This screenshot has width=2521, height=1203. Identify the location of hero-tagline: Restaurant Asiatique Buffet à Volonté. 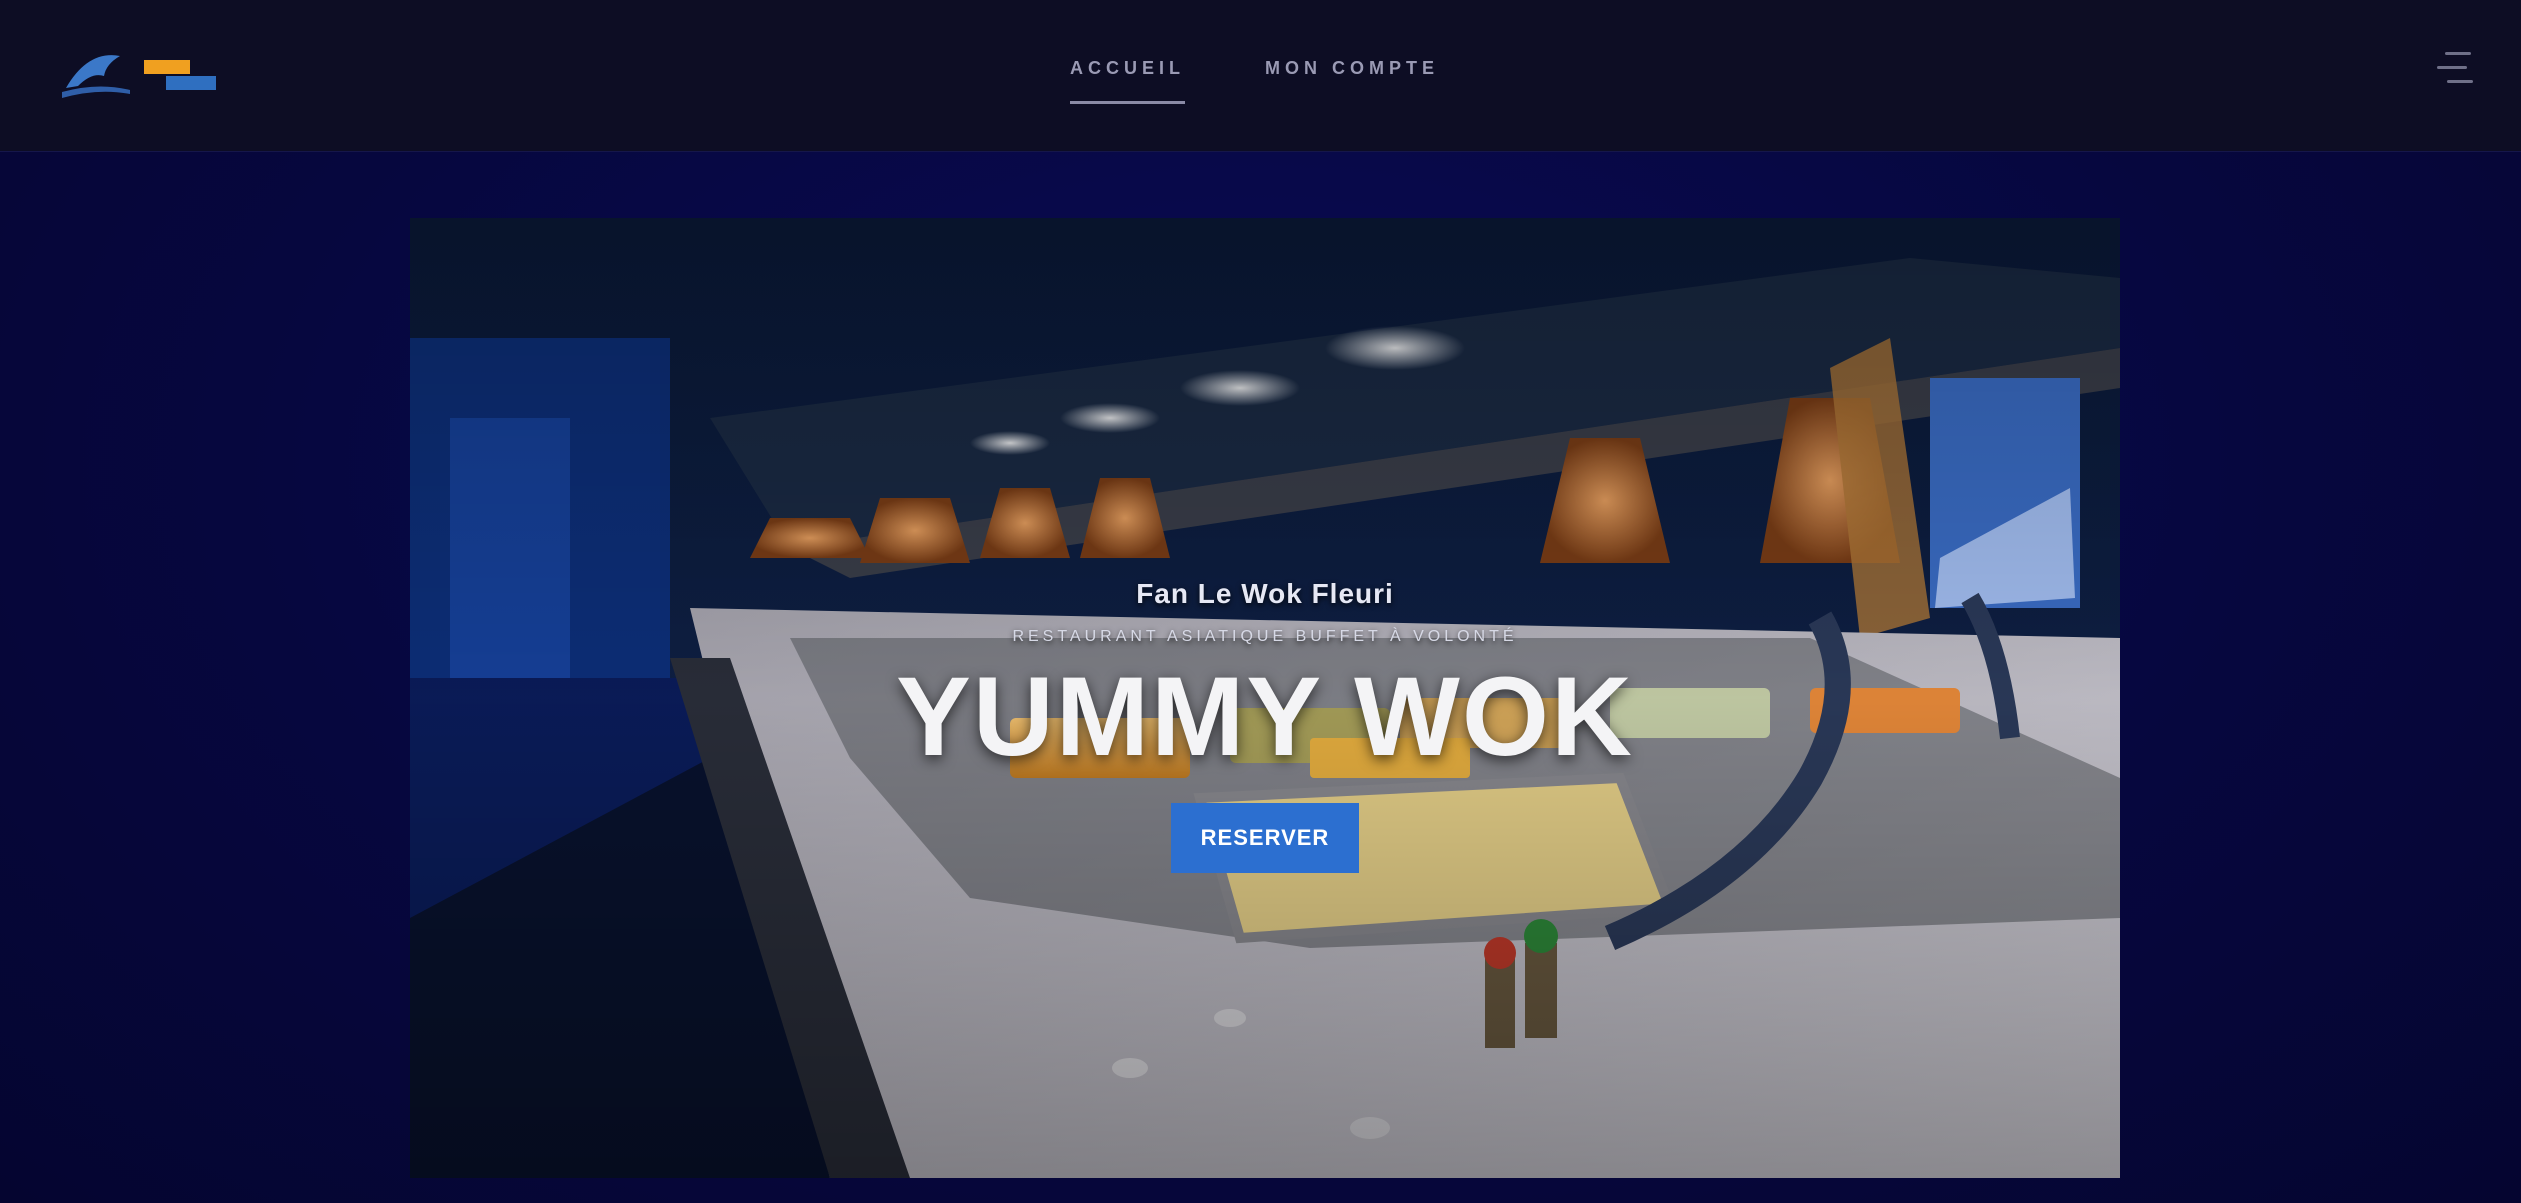
(1265, 636).